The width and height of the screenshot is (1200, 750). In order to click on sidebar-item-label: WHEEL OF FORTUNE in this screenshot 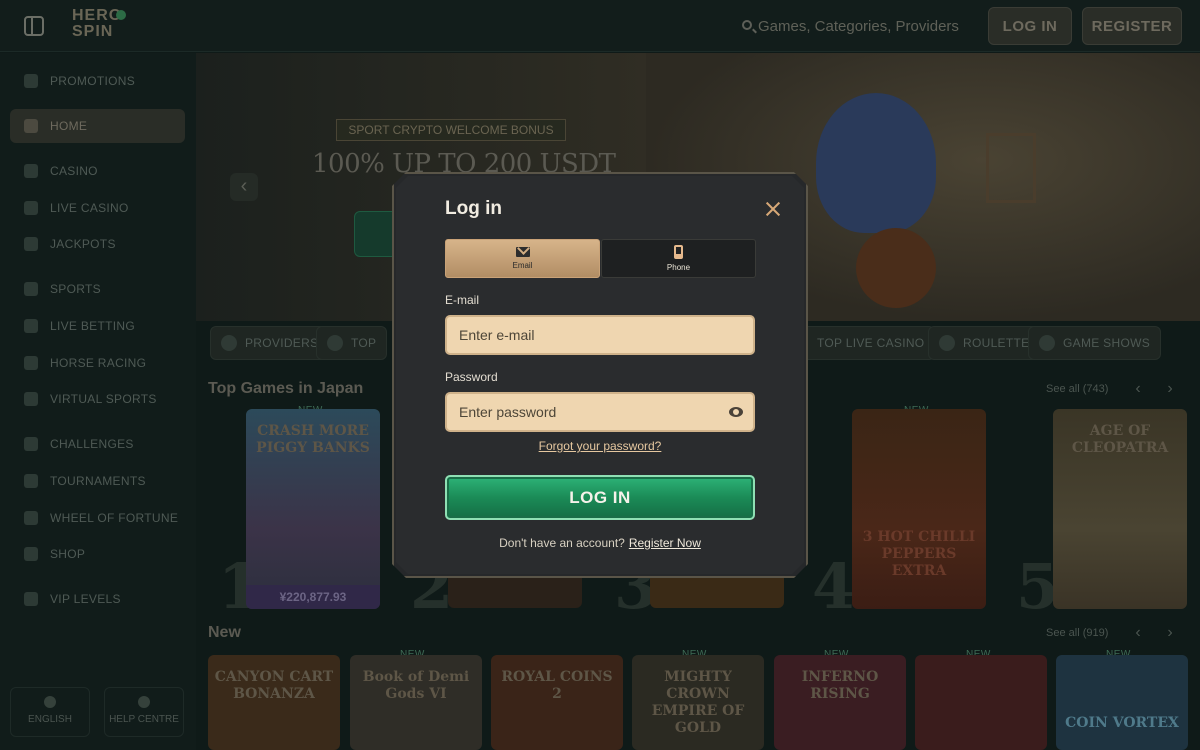, I will do `click(114, 518)`.